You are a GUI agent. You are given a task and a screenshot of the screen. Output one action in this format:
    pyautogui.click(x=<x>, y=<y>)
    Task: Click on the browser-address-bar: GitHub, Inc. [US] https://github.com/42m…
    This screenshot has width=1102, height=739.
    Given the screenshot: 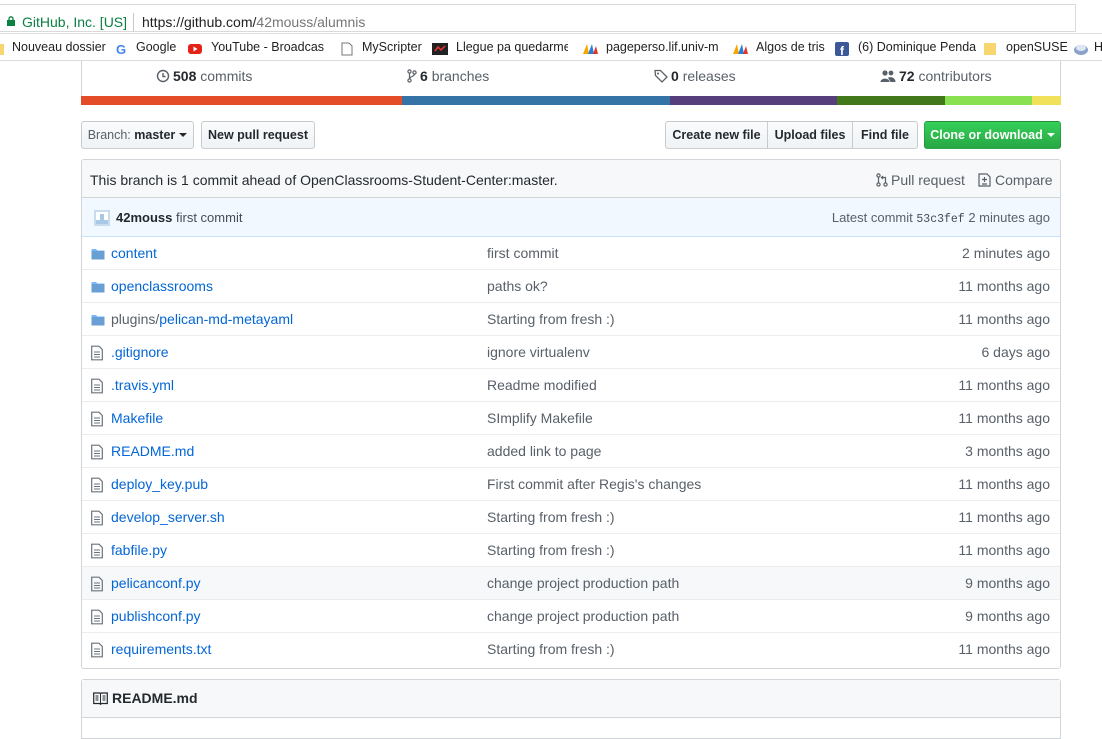 What is the action you would take?
    pyautogui.click(x=551, y=17)
    